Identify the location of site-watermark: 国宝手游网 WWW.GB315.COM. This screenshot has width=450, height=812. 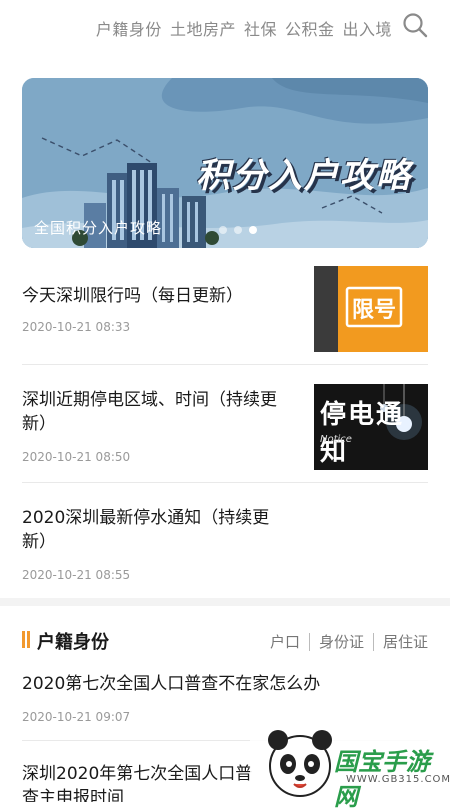
(350, 767).